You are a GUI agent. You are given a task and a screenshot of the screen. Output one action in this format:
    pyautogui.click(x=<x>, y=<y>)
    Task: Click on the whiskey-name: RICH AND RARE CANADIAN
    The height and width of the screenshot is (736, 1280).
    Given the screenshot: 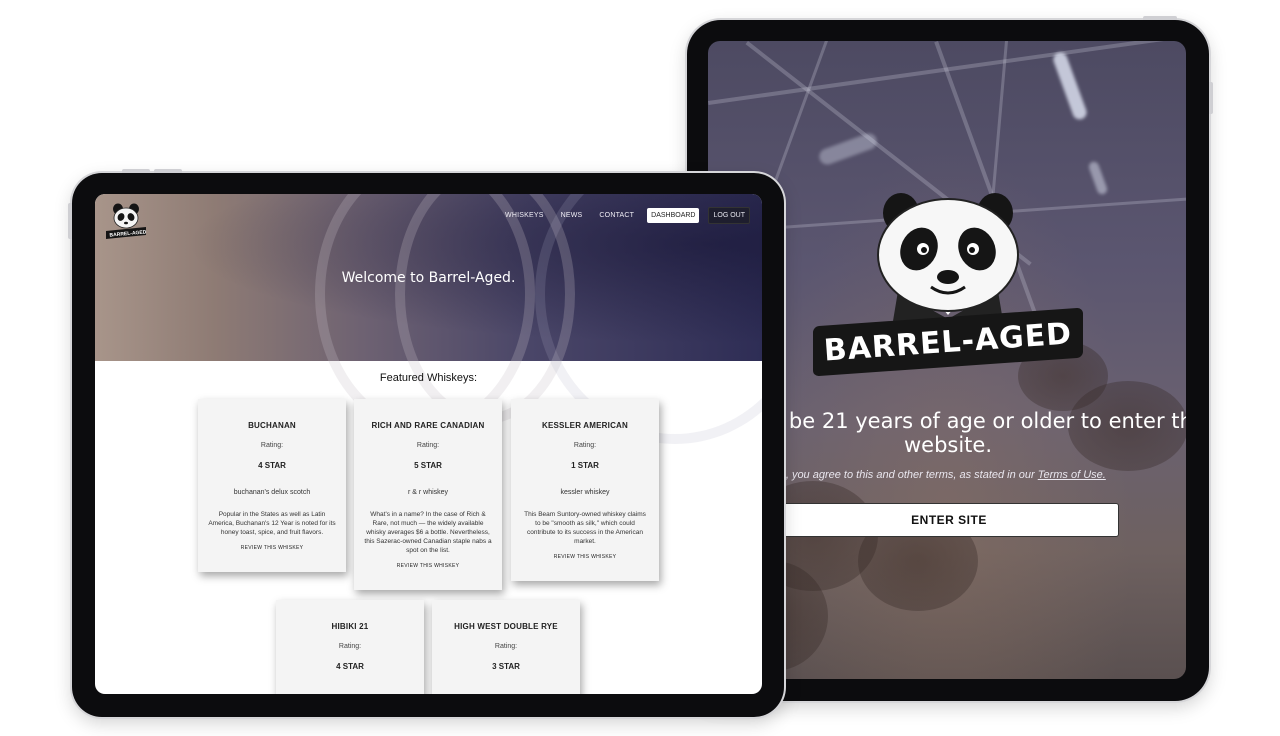 What is the action you would take?
    pyautogui.click(x=428, y=425)
    